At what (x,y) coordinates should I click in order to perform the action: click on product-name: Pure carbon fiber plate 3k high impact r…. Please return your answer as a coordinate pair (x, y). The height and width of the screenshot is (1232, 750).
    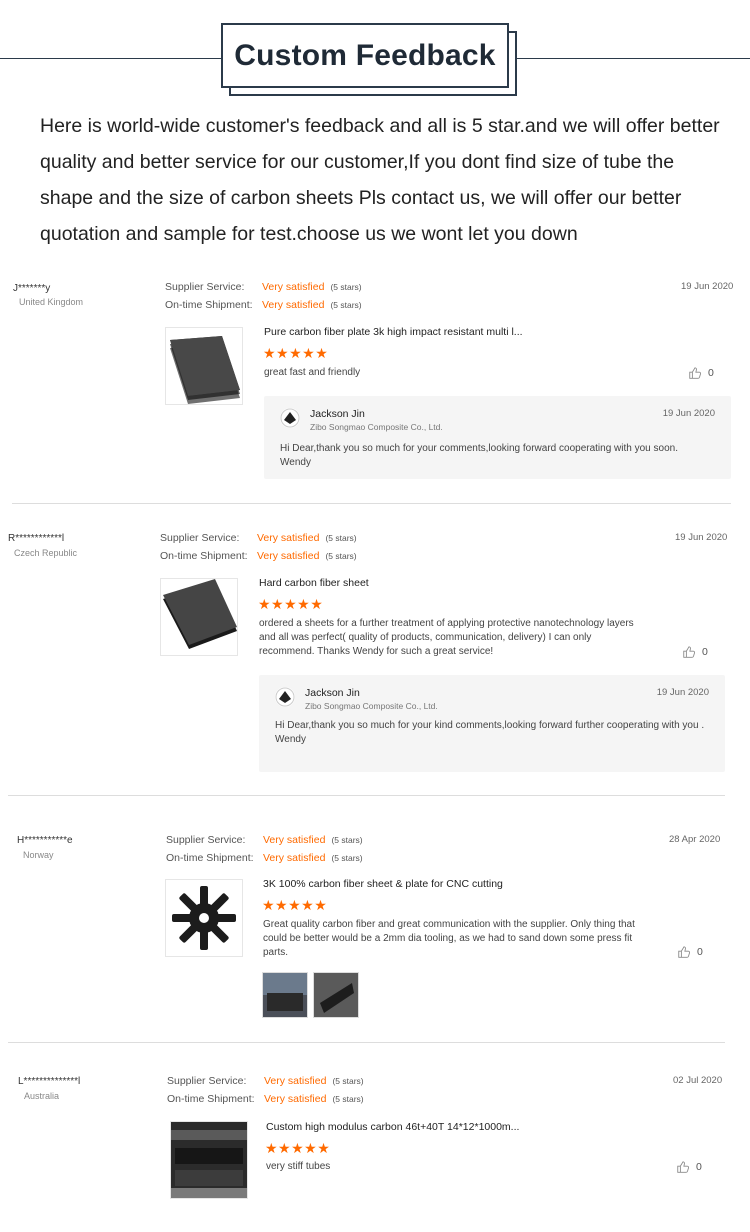
    Looking at the image, I should click on (393, 332).